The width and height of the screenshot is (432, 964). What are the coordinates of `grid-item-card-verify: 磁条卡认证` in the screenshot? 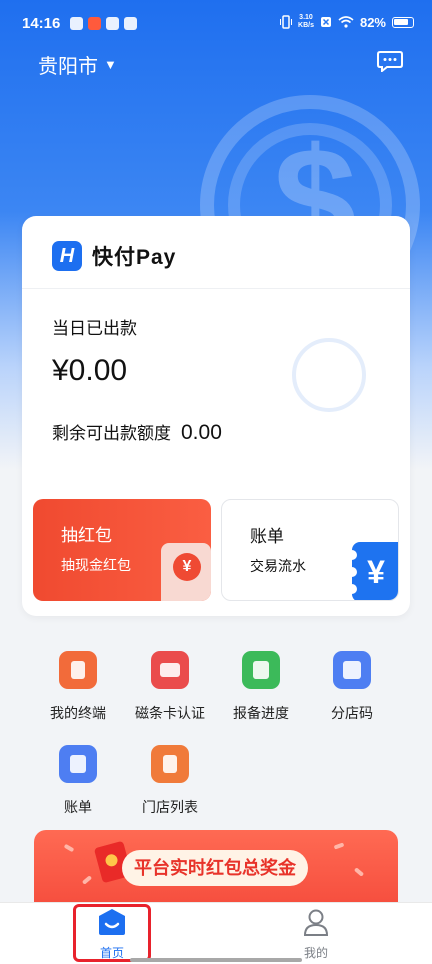 It's located at (170, 687).